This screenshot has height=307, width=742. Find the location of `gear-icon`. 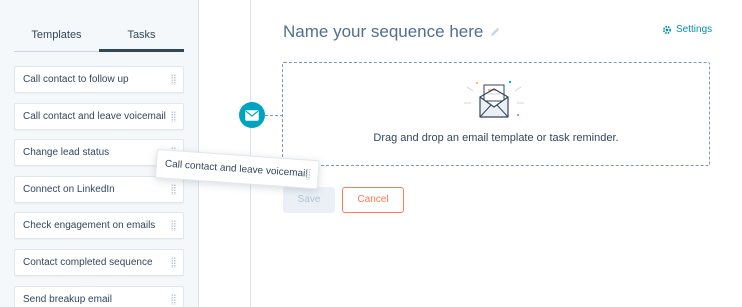

gear-icon is located at coordinates (667, 29).